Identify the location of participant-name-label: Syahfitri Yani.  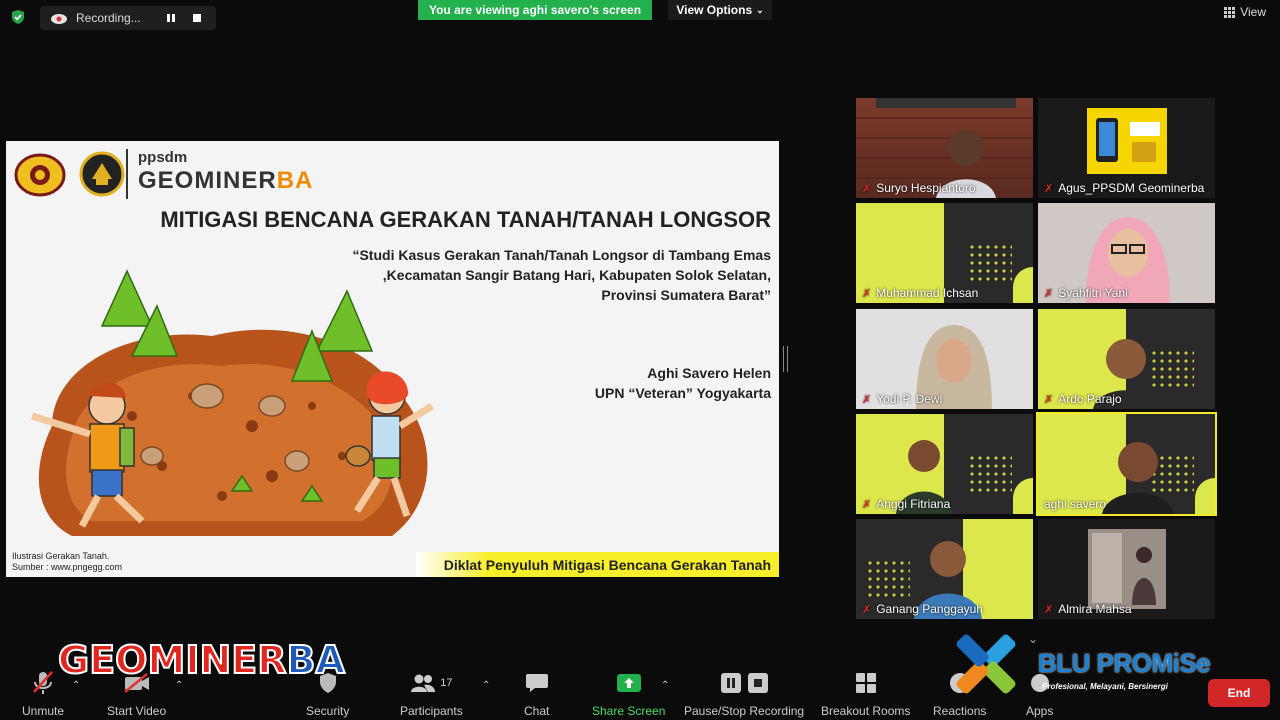
(1093, 293).